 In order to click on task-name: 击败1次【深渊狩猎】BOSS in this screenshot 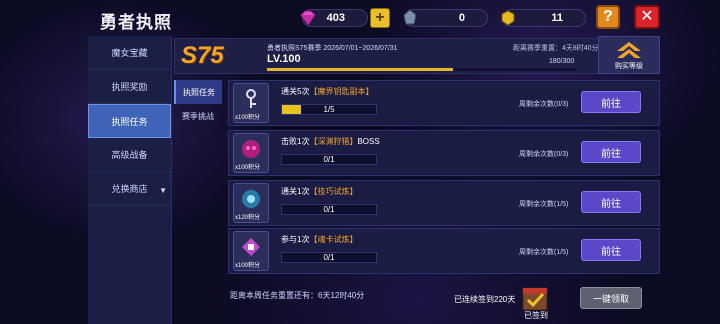, I will do `click(330, 141)`.